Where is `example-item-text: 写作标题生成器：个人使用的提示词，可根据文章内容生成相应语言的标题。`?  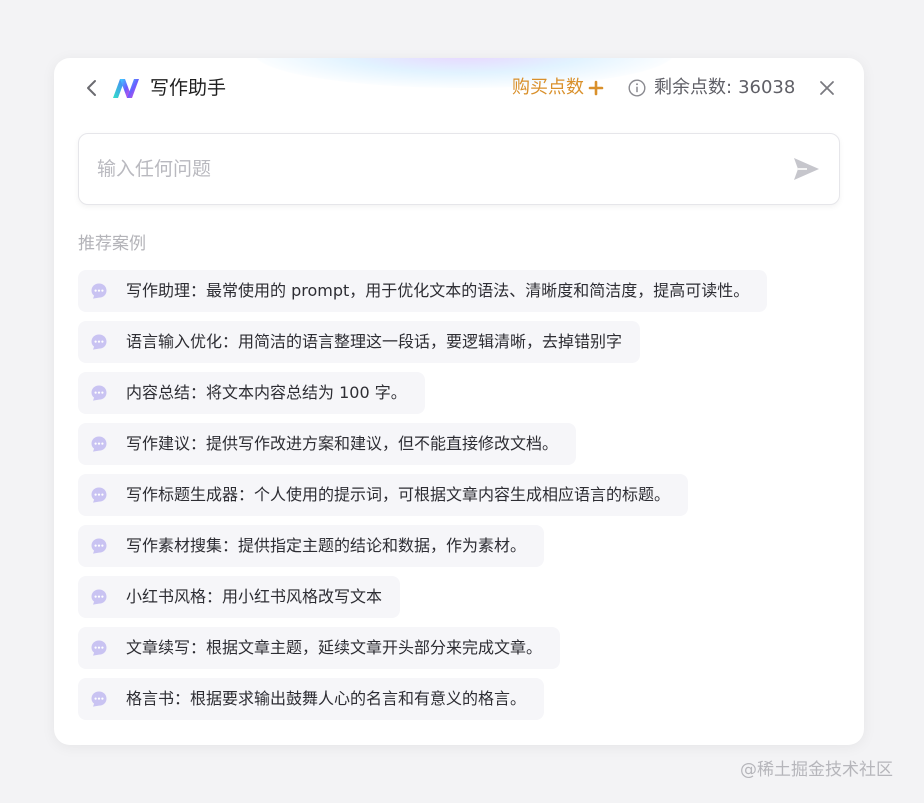 example-item-text: 写作标题生成器：个人使用的提示词，可根据文章内容生成相应语言的标题。 is located at coordinates (398, 494).